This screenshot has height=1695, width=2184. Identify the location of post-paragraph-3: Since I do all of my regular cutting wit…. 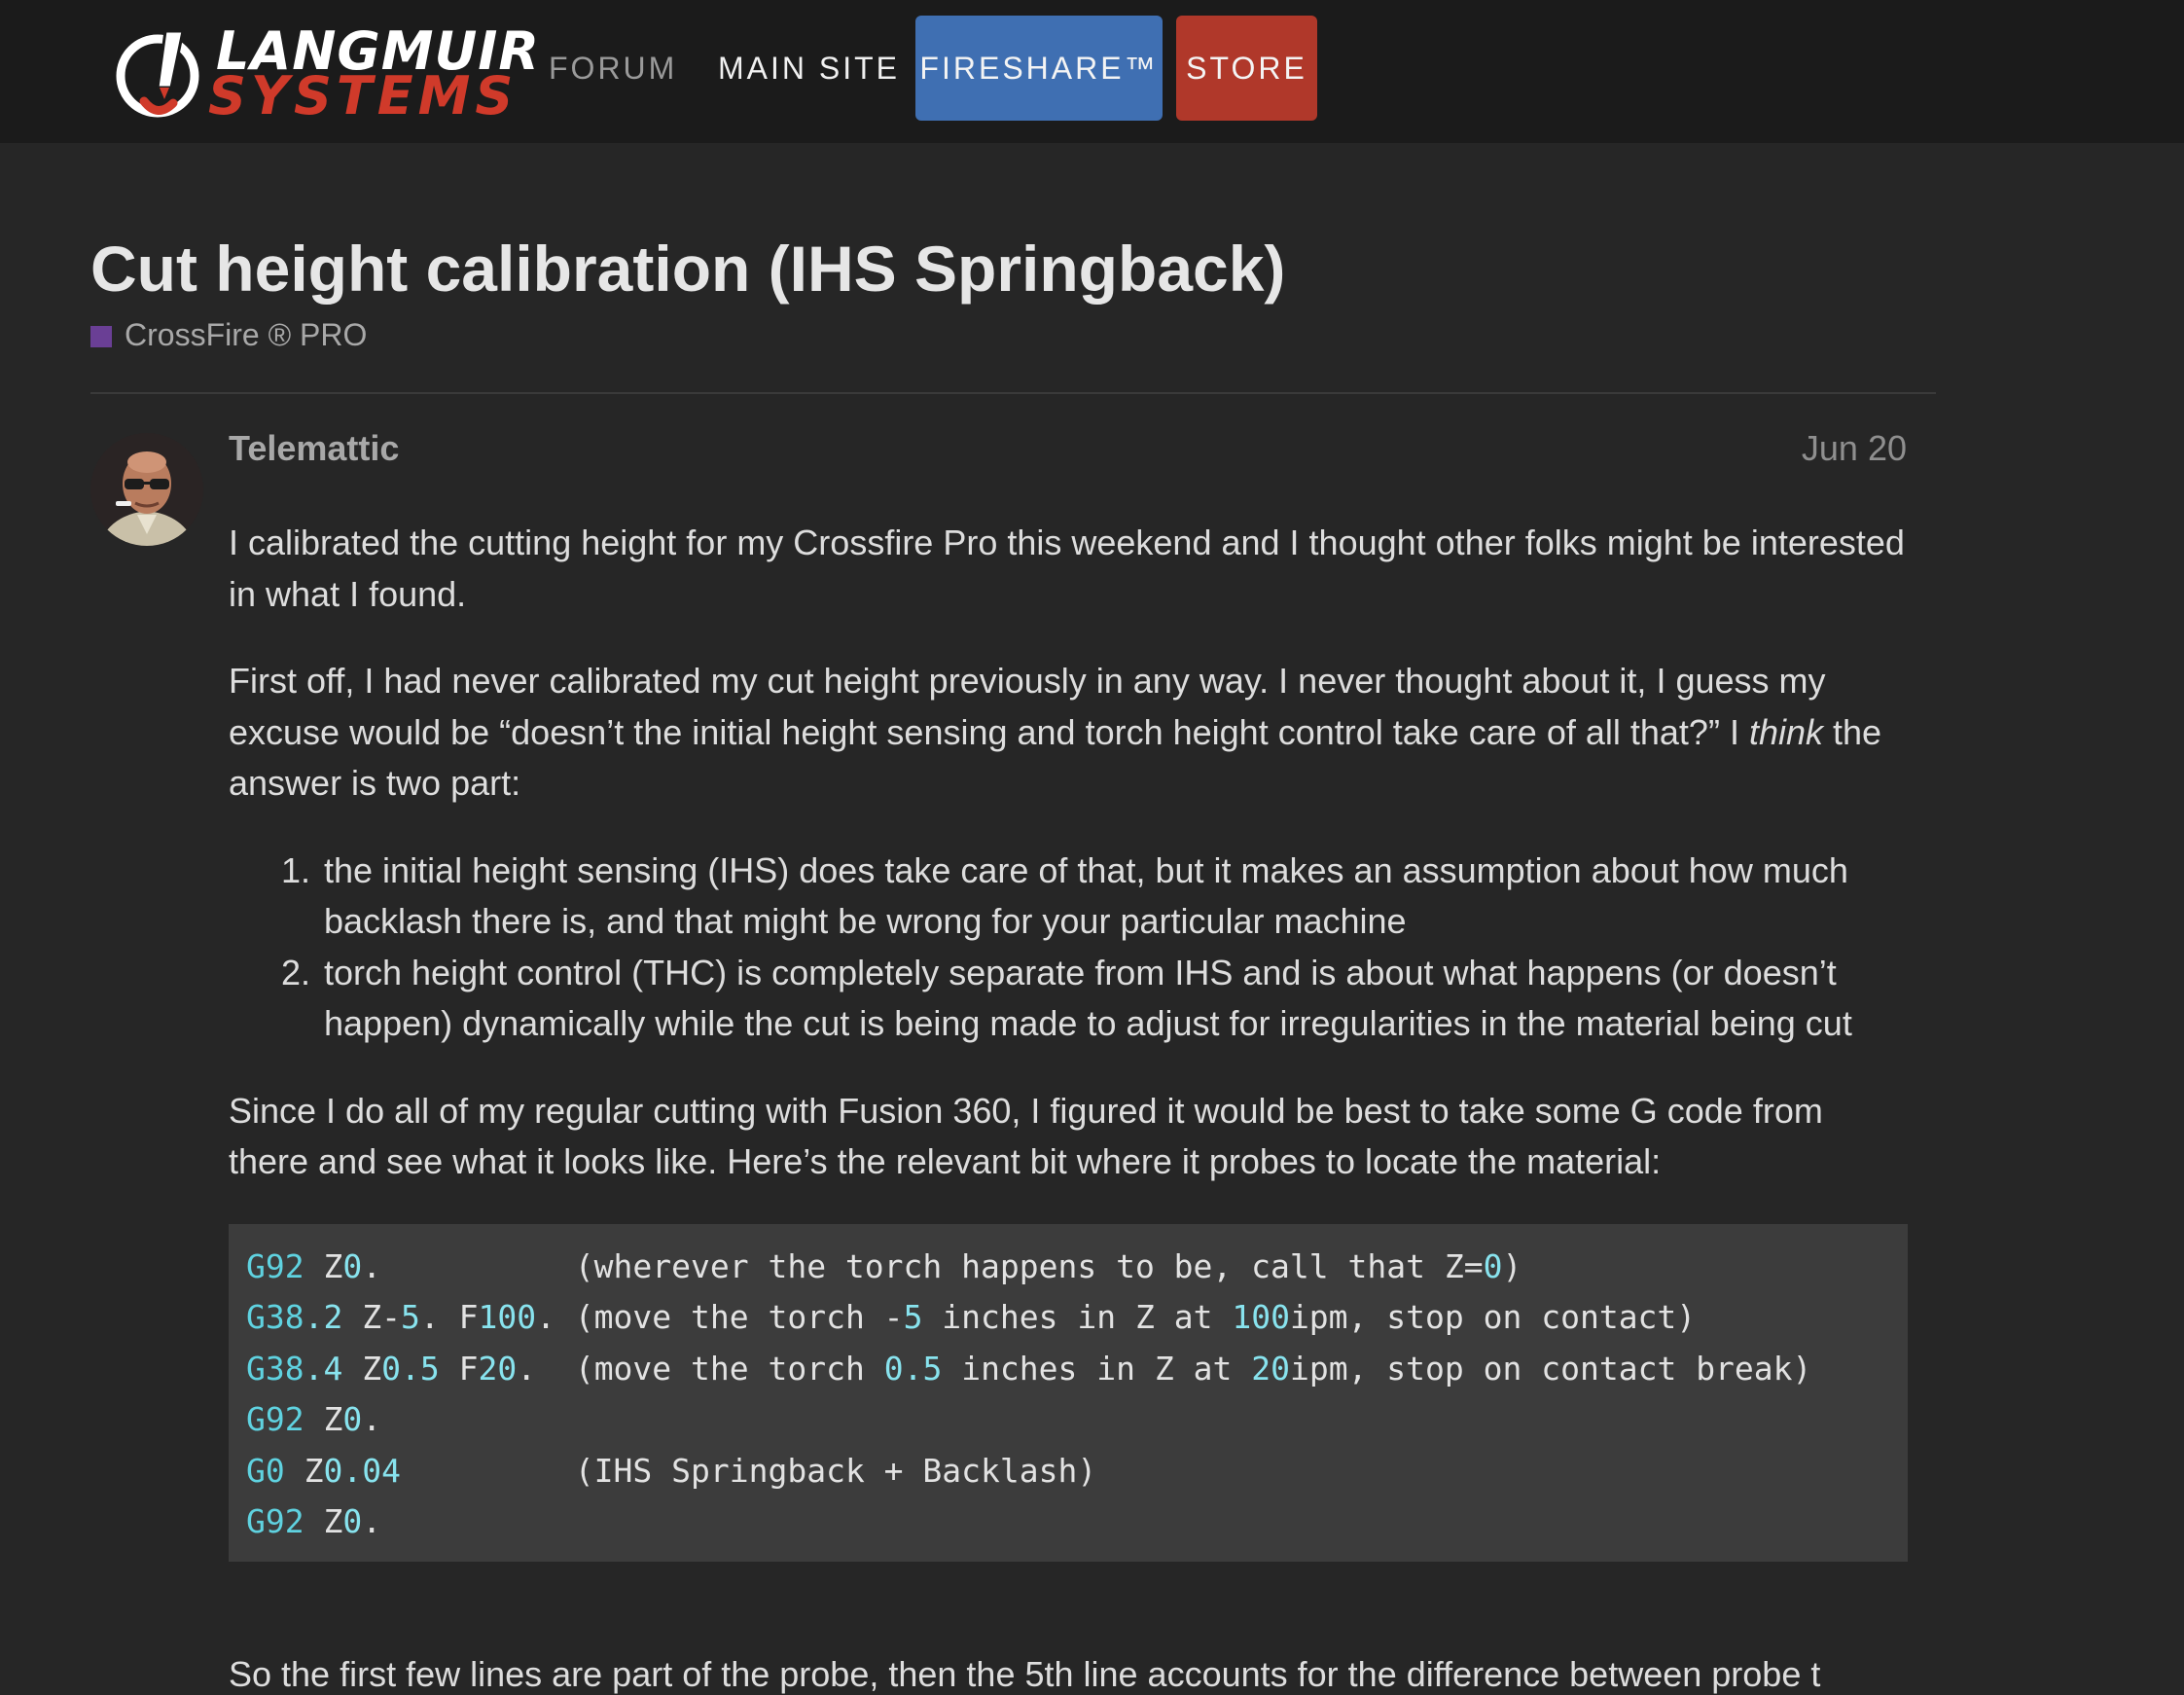
(1026, 1136).